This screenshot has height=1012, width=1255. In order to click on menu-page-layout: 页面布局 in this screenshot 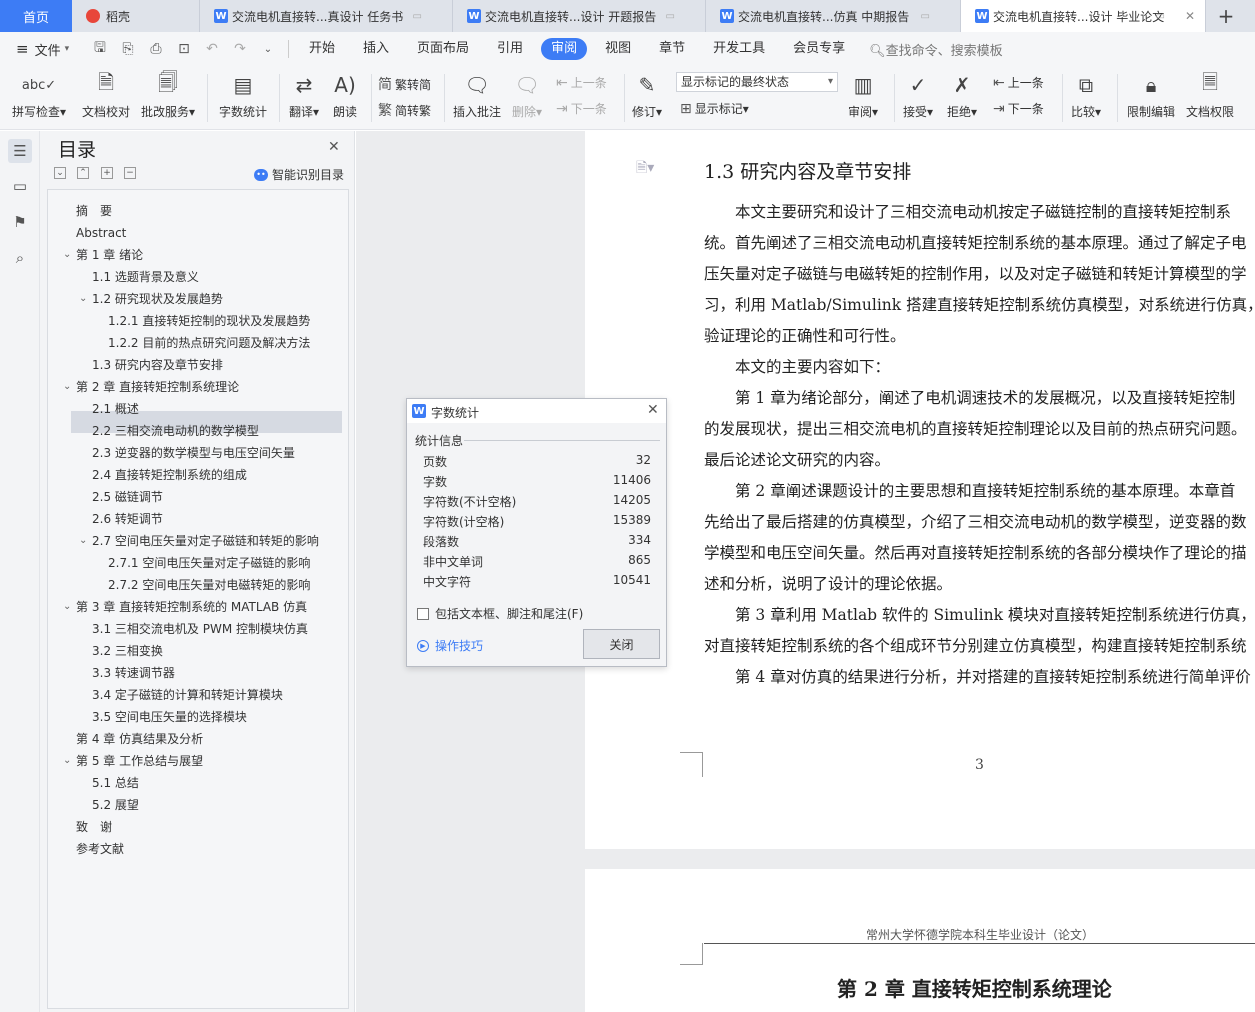, I will do `click(443, 49)`.